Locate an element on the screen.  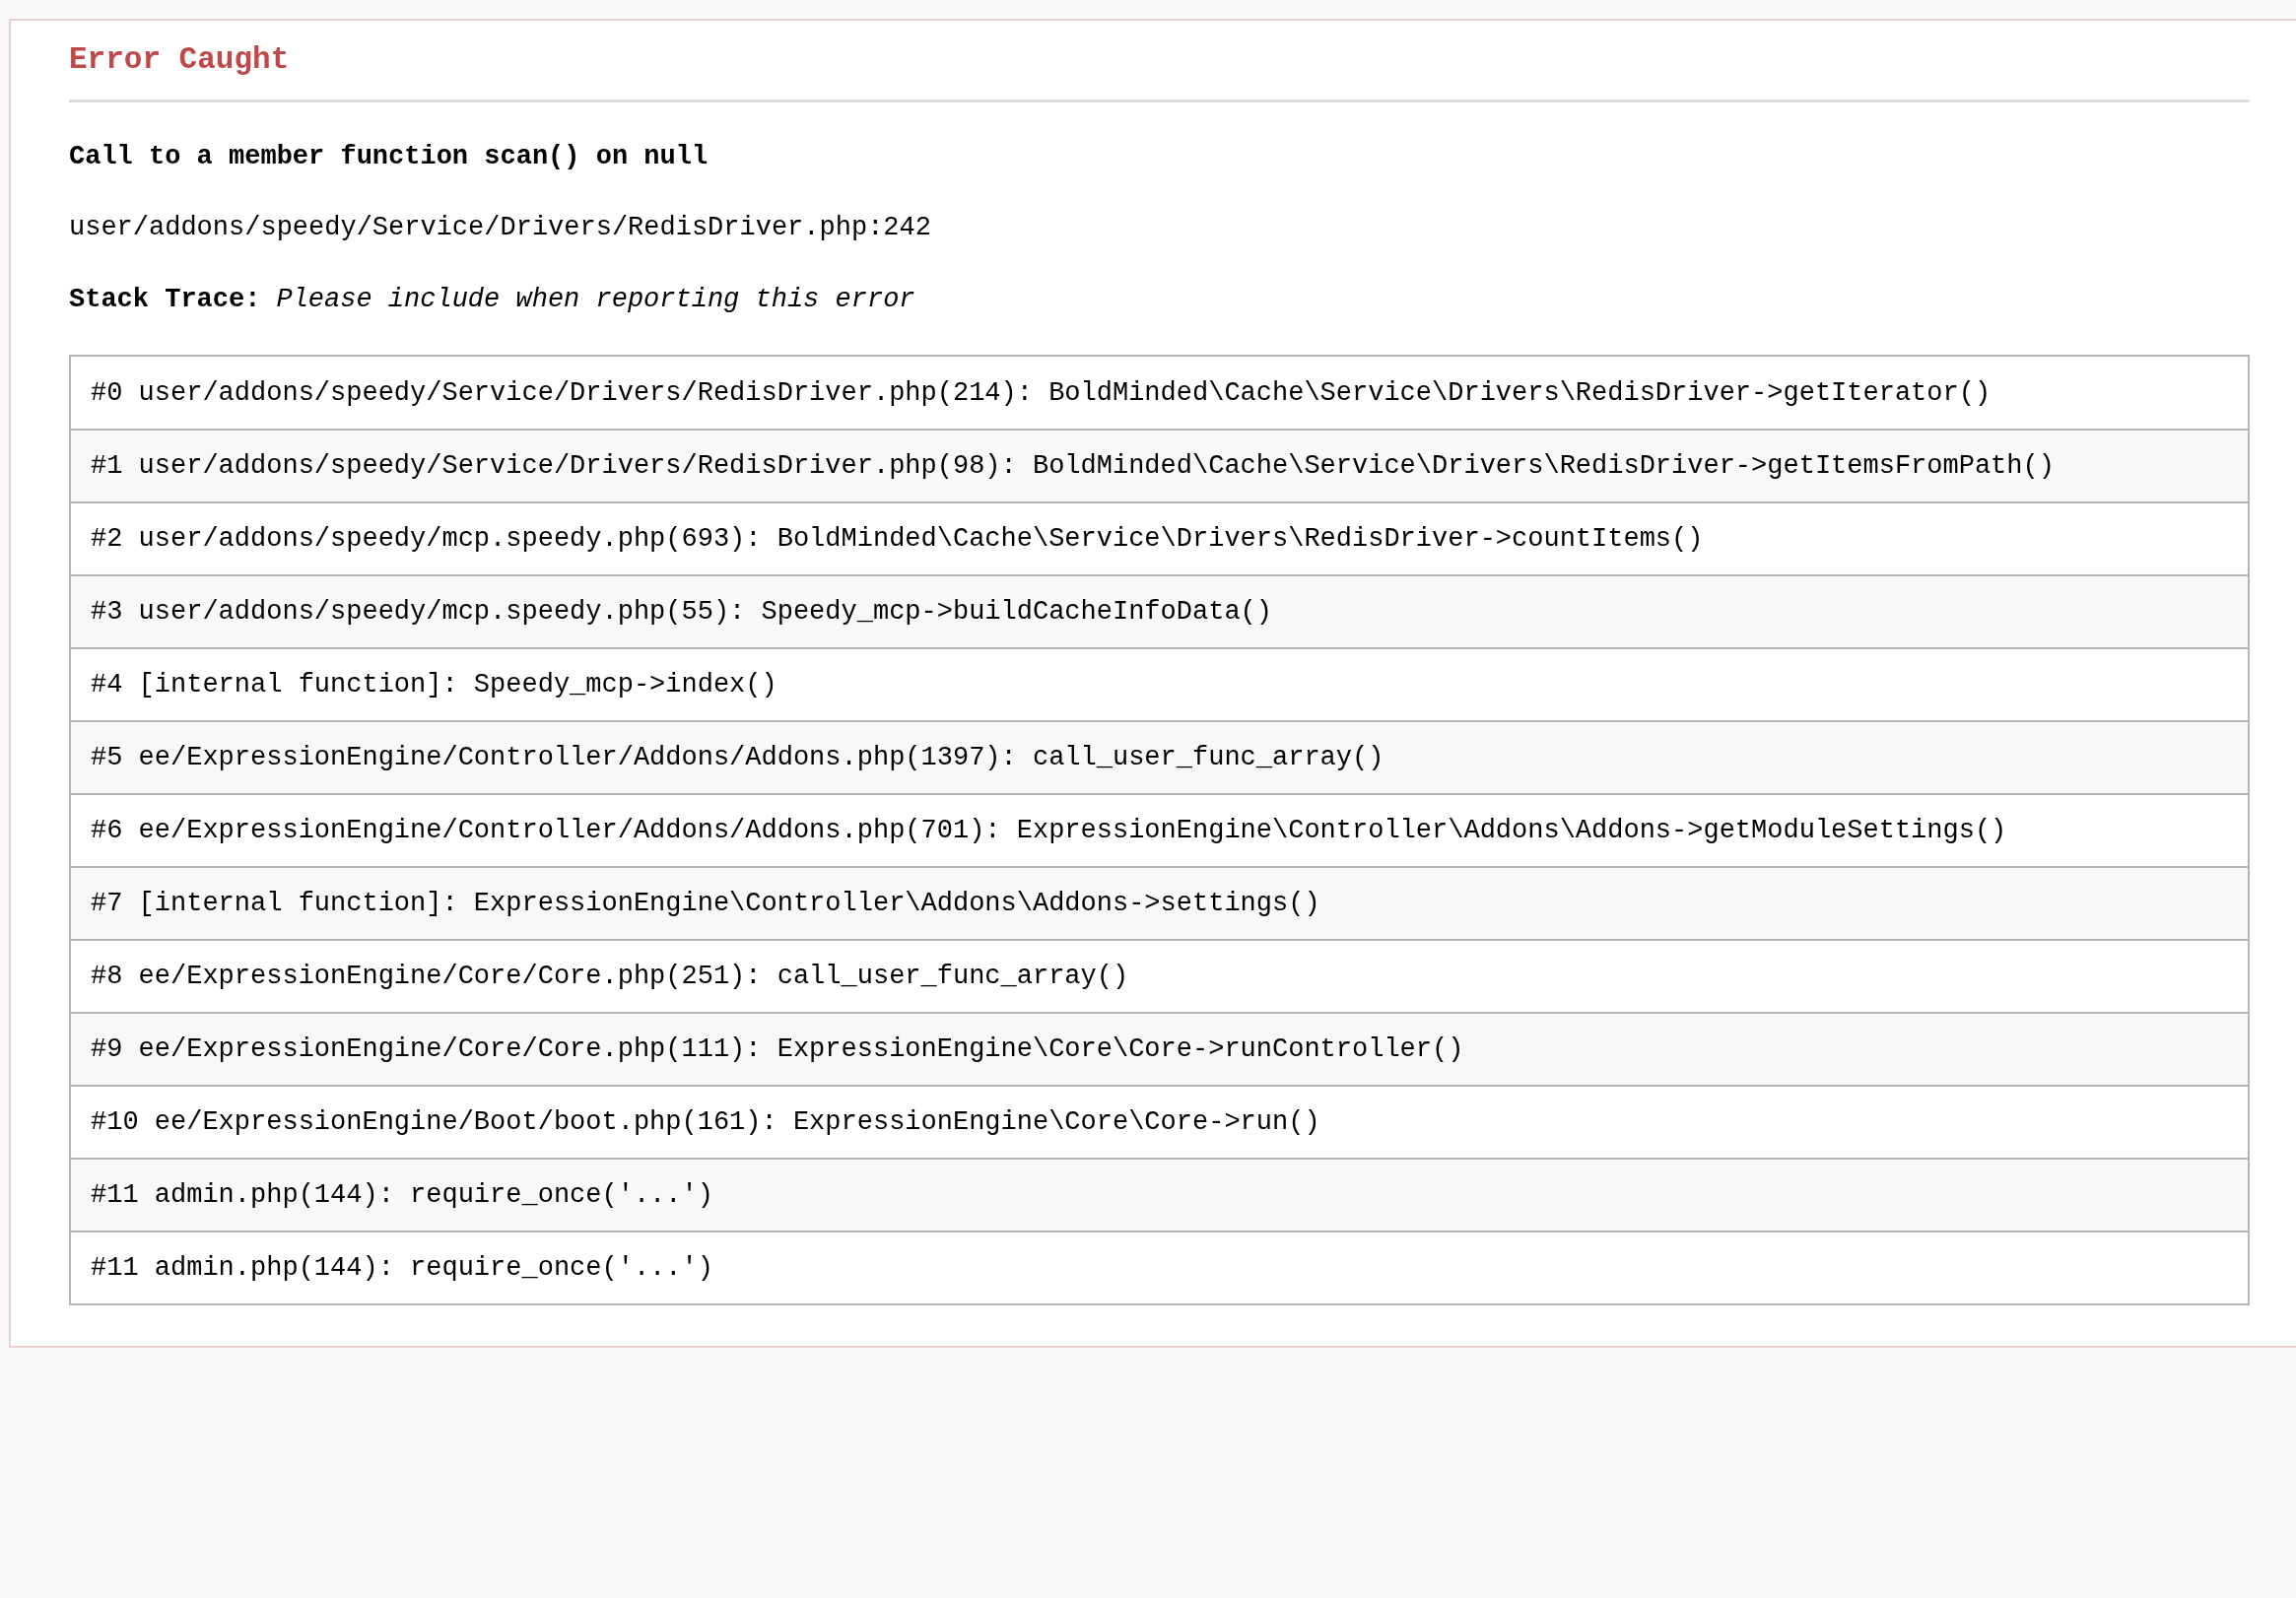
stack-trace-note: Please include when reporting this error is located at coordinates (595, 299).